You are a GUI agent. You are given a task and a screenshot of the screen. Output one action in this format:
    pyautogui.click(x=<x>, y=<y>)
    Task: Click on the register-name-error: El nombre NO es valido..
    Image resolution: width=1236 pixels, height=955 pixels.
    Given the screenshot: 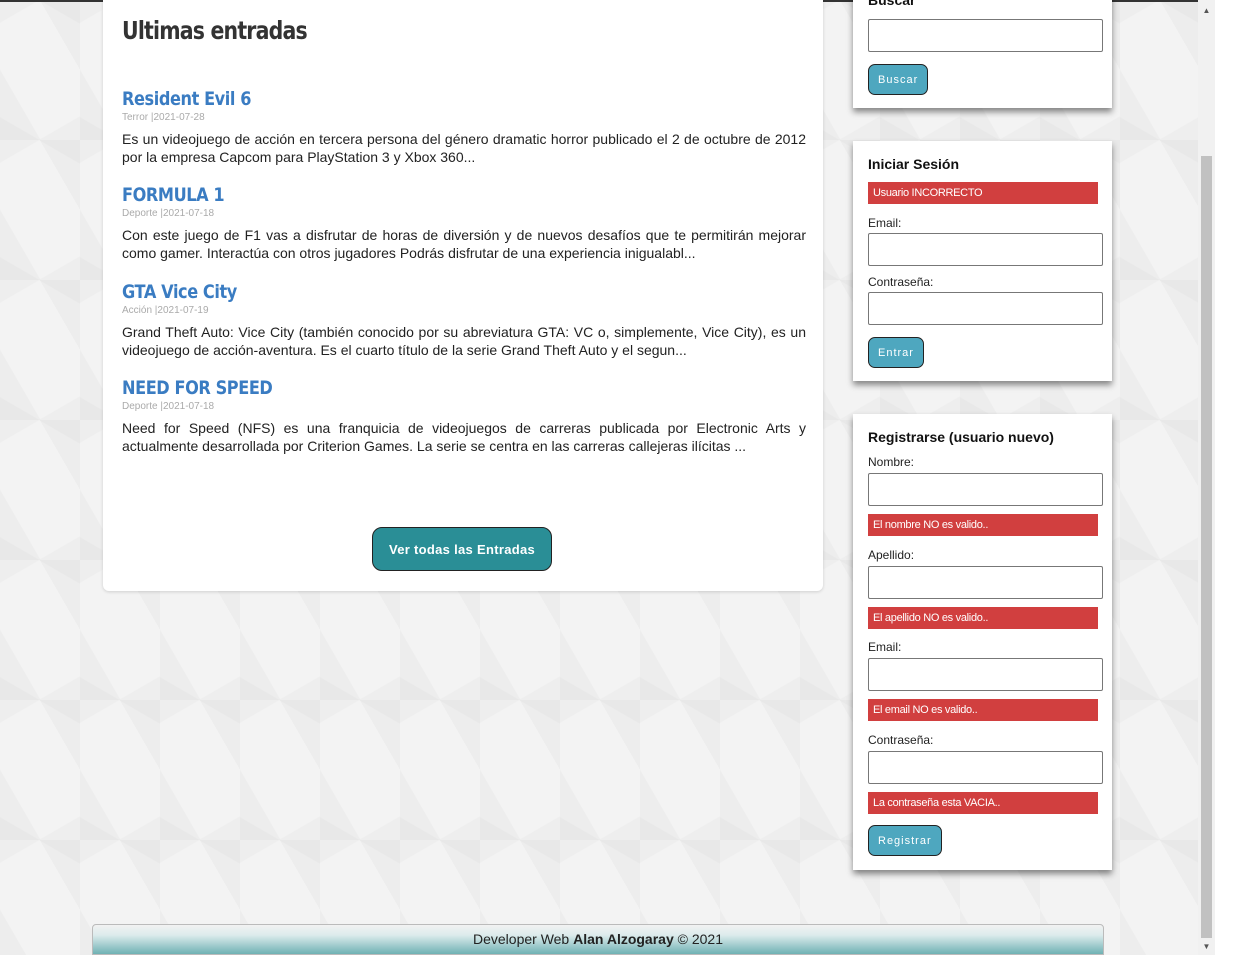 What is the action you would take?
    pyautogui.click(x=983, y=525)
    